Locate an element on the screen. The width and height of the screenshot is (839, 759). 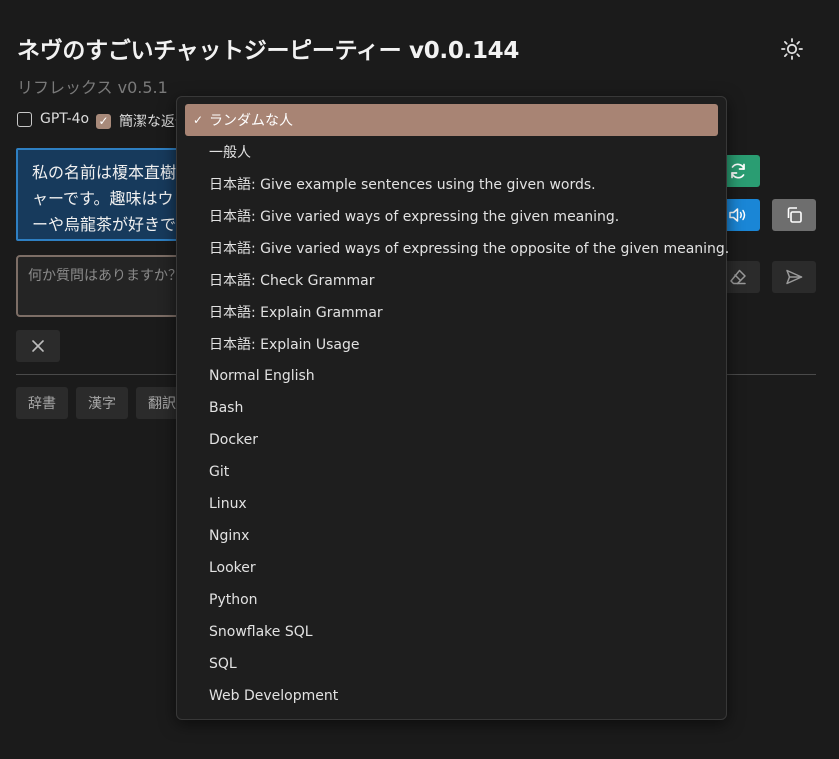
menu-item-bash: Bash is located at coordinates (451, 408).